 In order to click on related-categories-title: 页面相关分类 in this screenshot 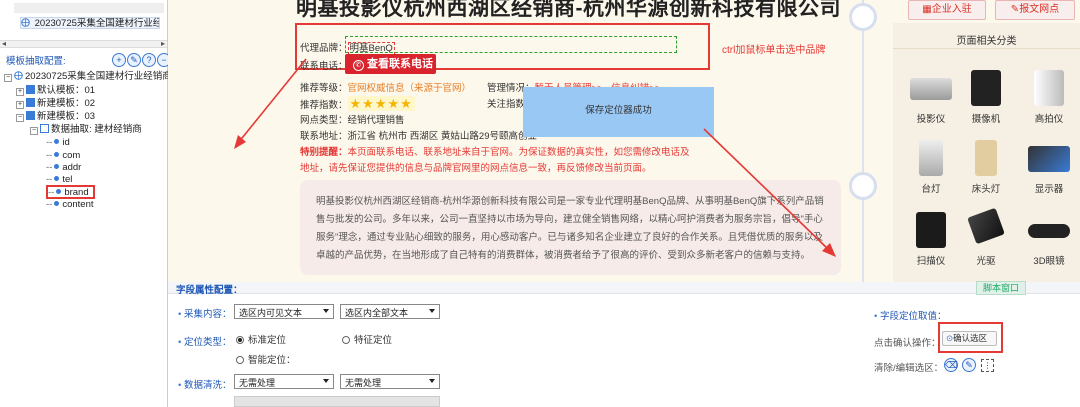, I will do `click(986, 41)`.